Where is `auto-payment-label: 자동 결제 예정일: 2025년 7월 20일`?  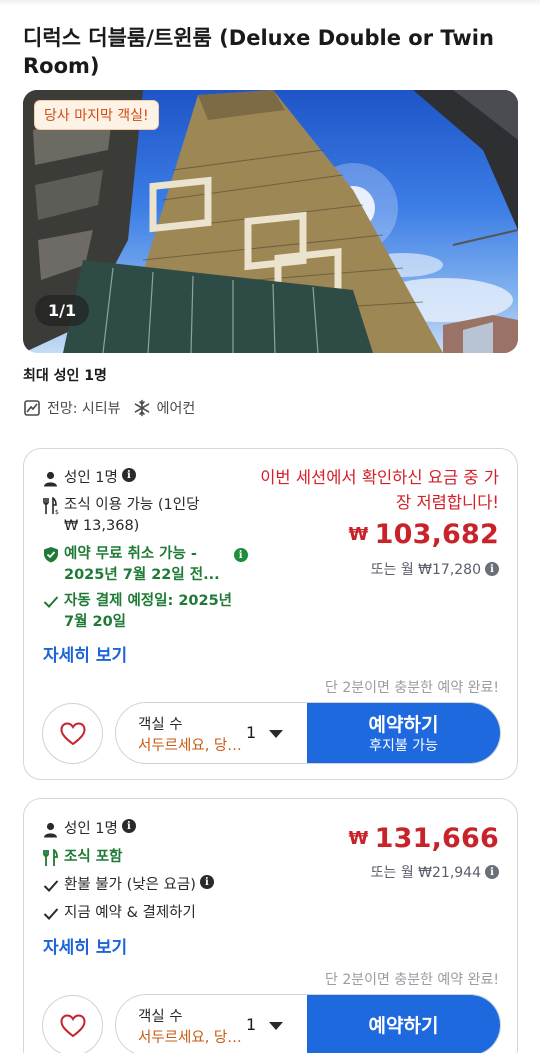 auto-payment-label: 자동 결제 예정일: 2025년 7월 20일 is located at coordinates (148, 611).